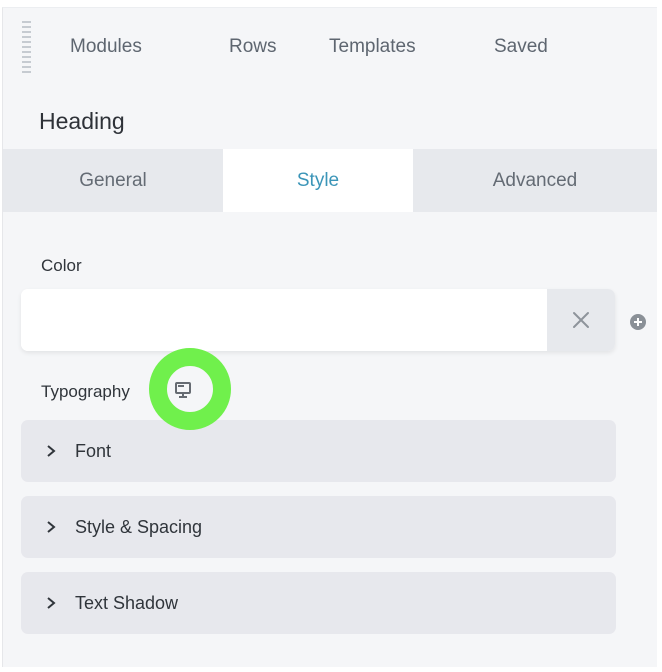  Describe the element at coordinates (61, 265) in the screenshot. I see `color-label: Color` at that location.